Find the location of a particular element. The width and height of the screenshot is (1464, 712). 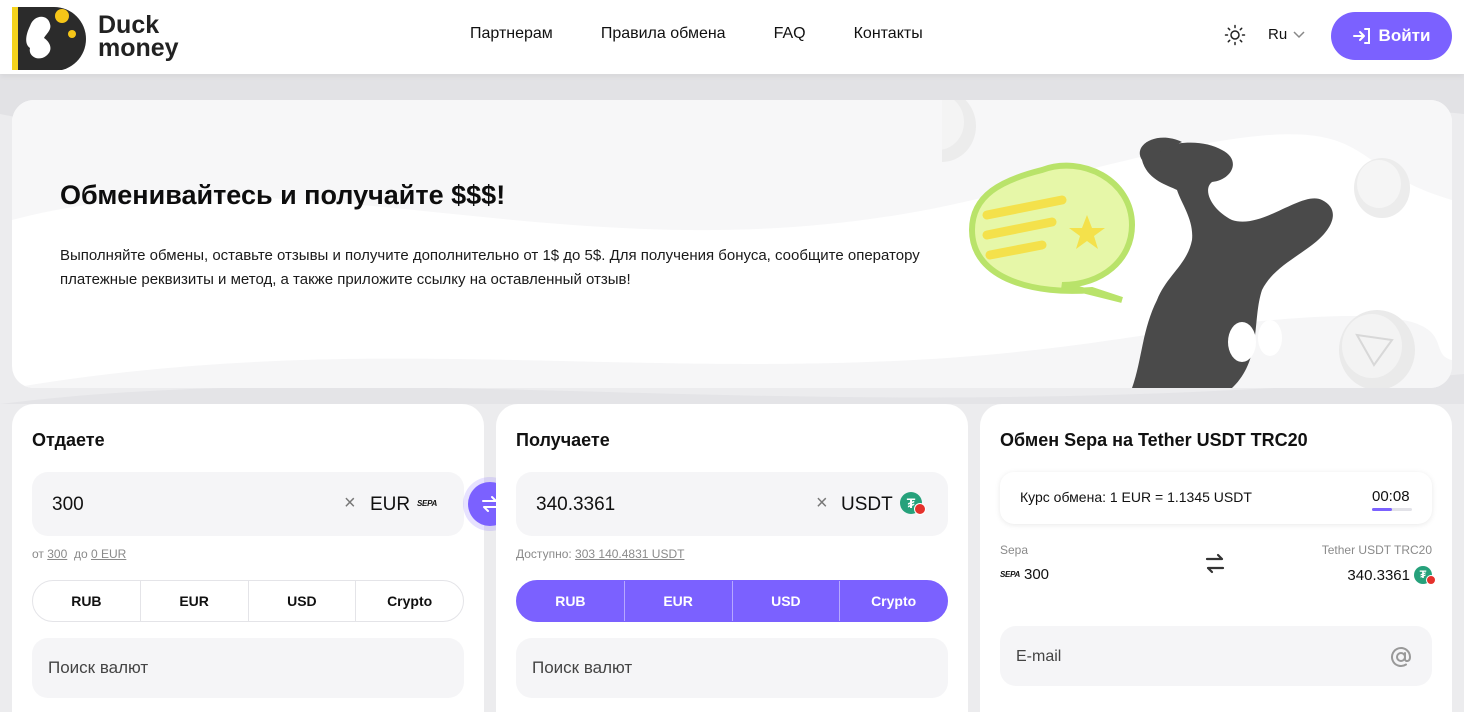

from-label: Sepa is located at coordinates (1014, 550).